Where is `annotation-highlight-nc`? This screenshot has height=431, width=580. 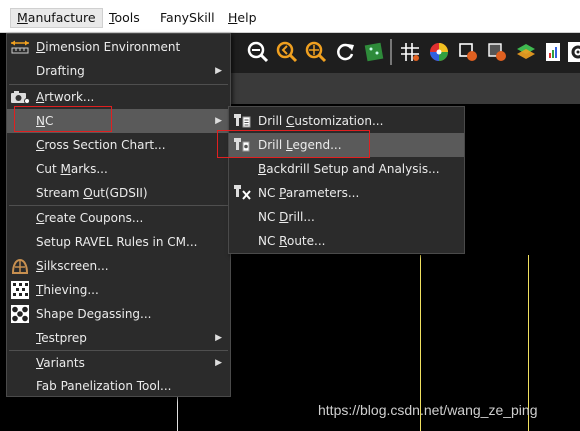 annotation-highlight-nc is located at coordinates (63, 119).